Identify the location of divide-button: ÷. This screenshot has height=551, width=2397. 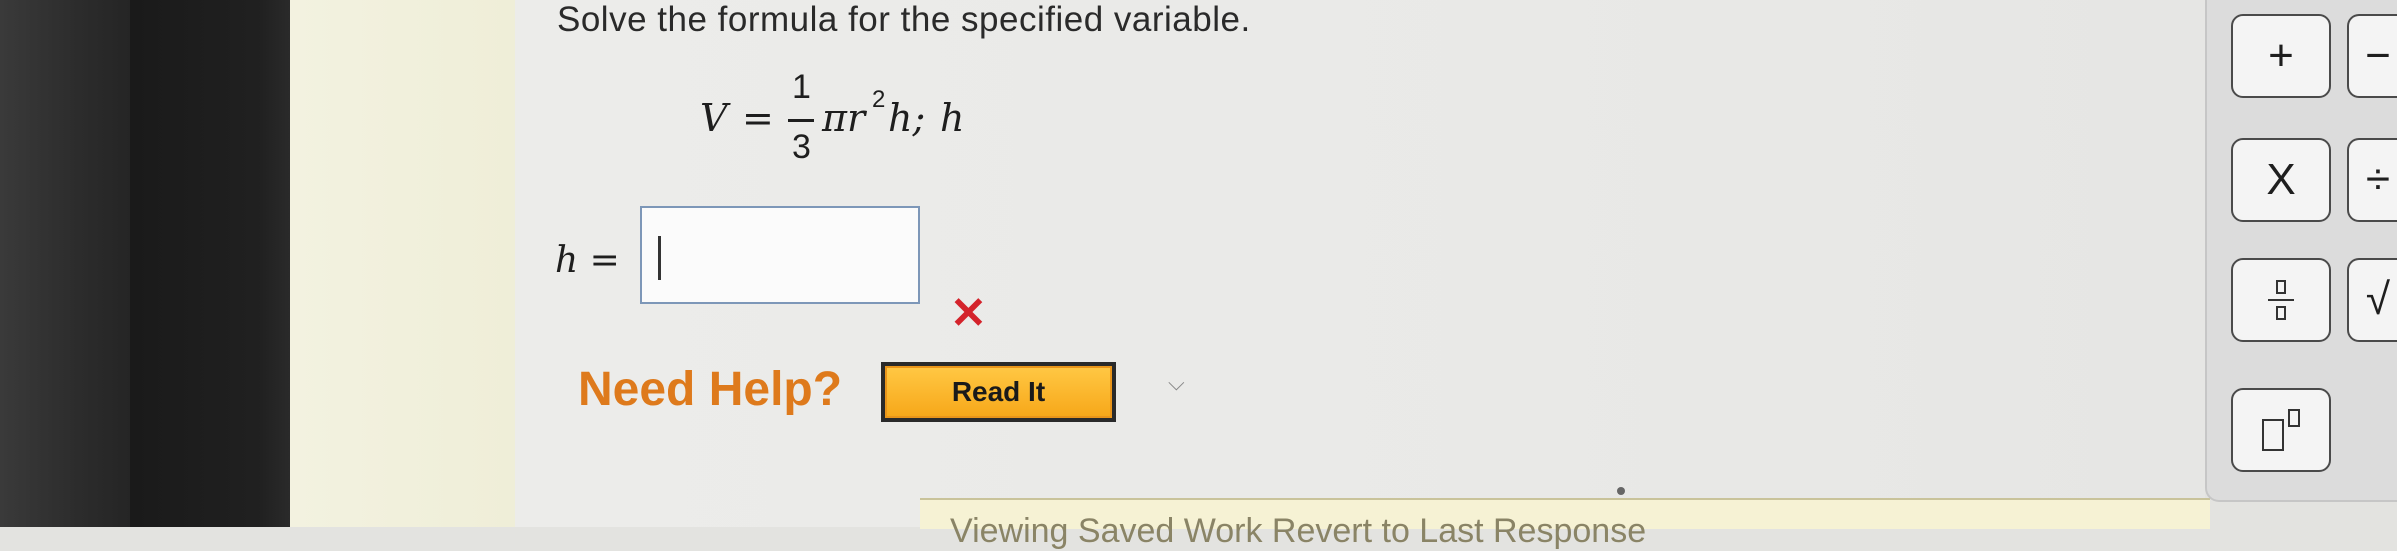
(2372, 180).